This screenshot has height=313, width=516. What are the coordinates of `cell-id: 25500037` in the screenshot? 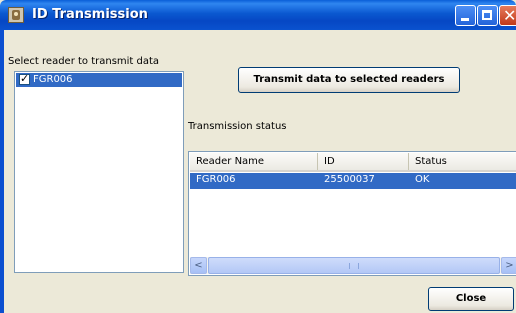 It's located at (349, 179).